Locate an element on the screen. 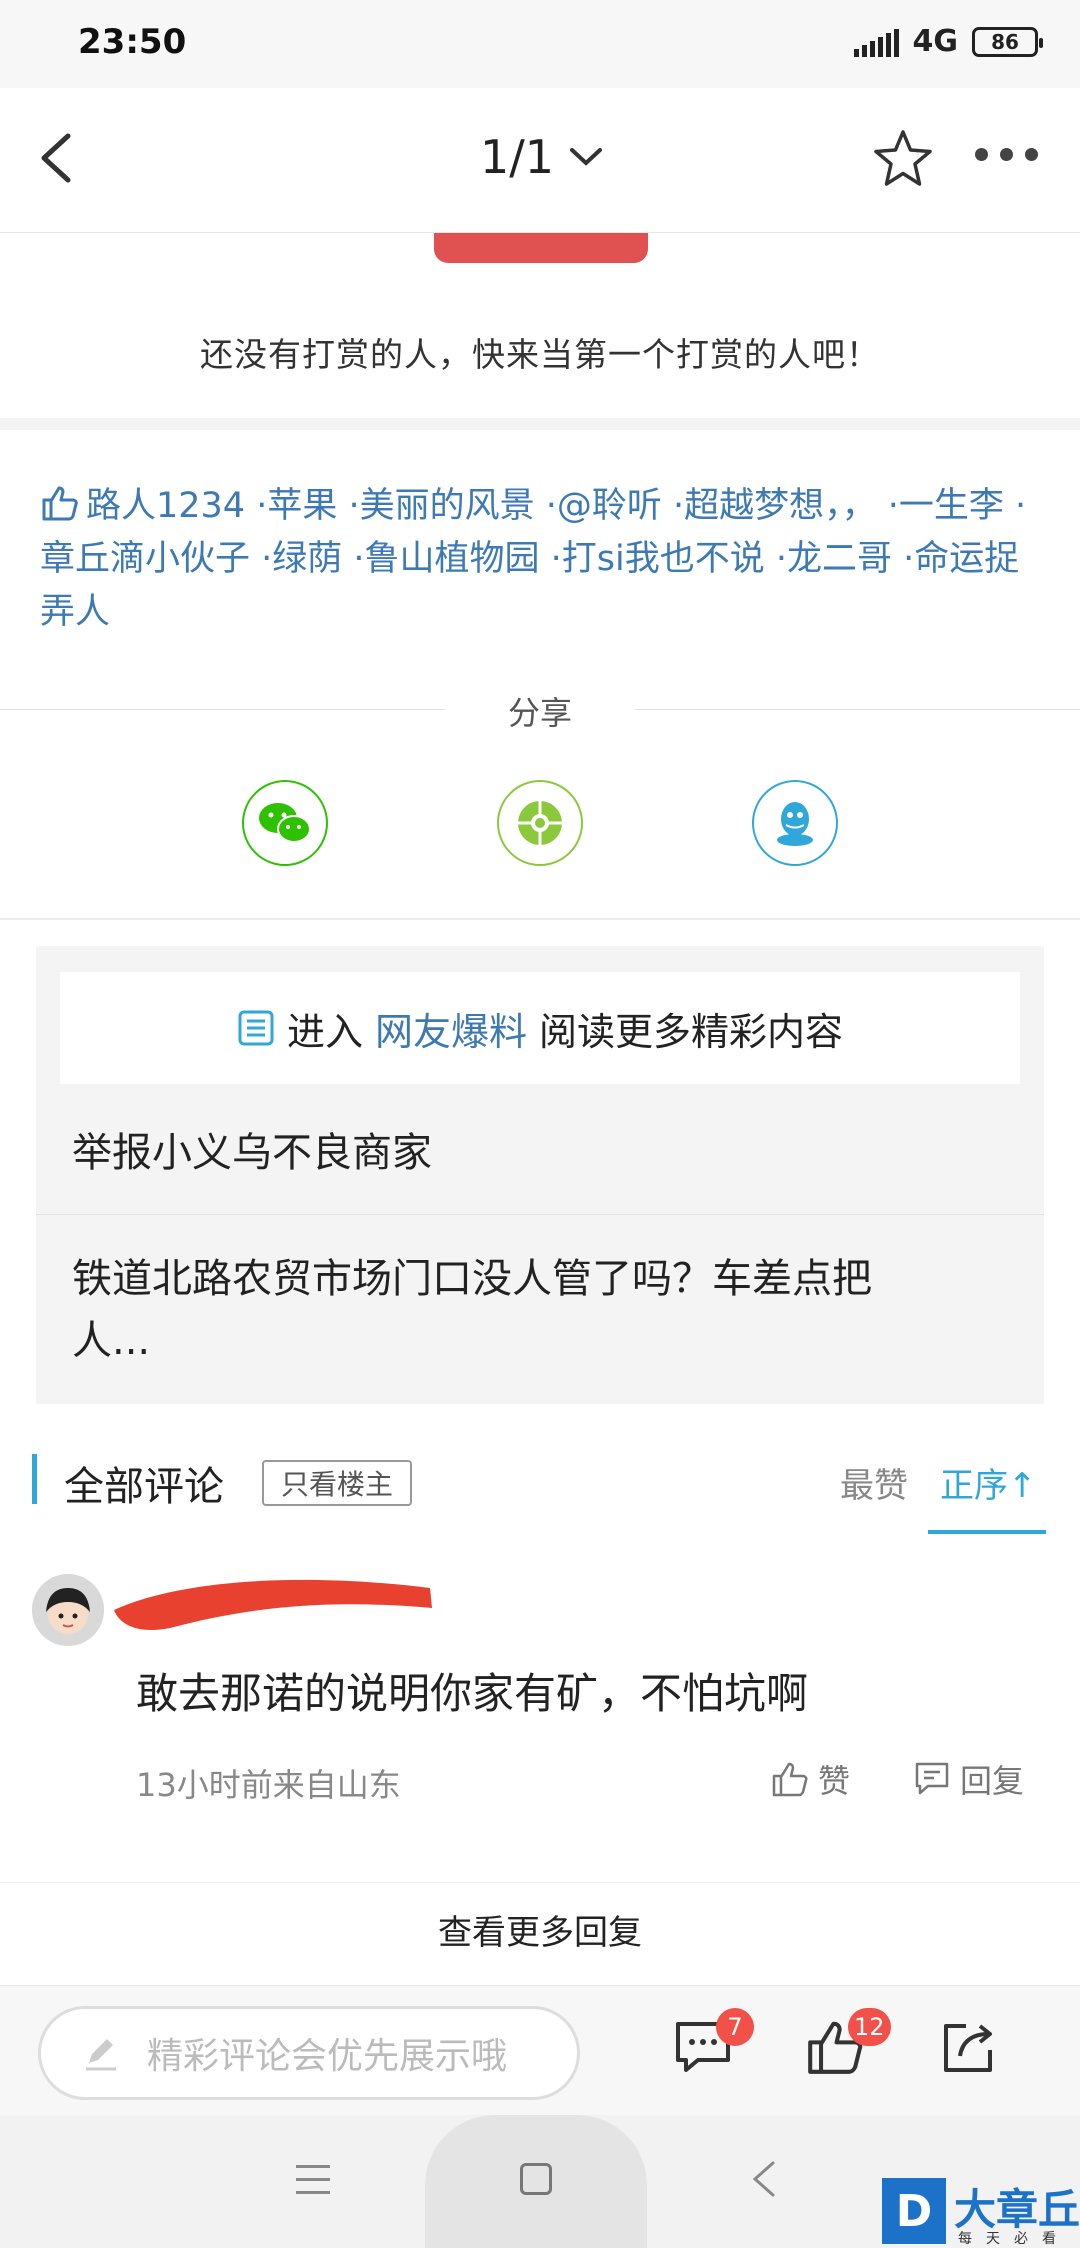 Image resolution: width=1080 pixels, height=2248 pixels. more-options-icon is located at coordinates (1006, 154).